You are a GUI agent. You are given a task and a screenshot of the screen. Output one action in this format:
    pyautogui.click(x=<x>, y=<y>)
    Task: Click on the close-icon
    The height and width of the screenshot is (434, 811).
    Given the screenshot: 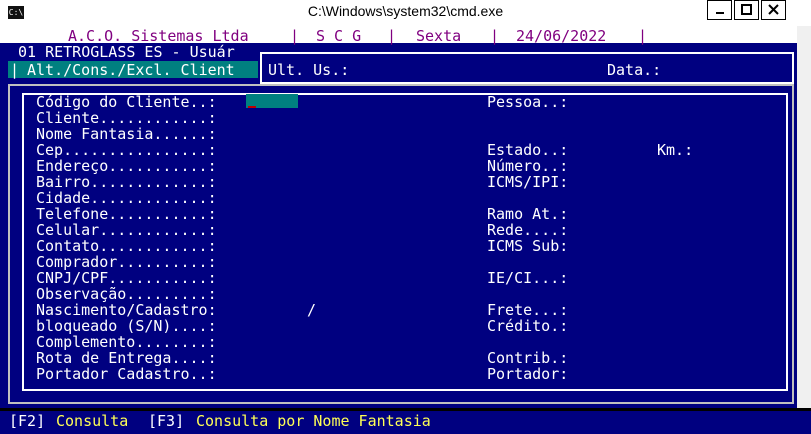 What is the action you would take?
    pyautogui.click(x=773, y=9)
    